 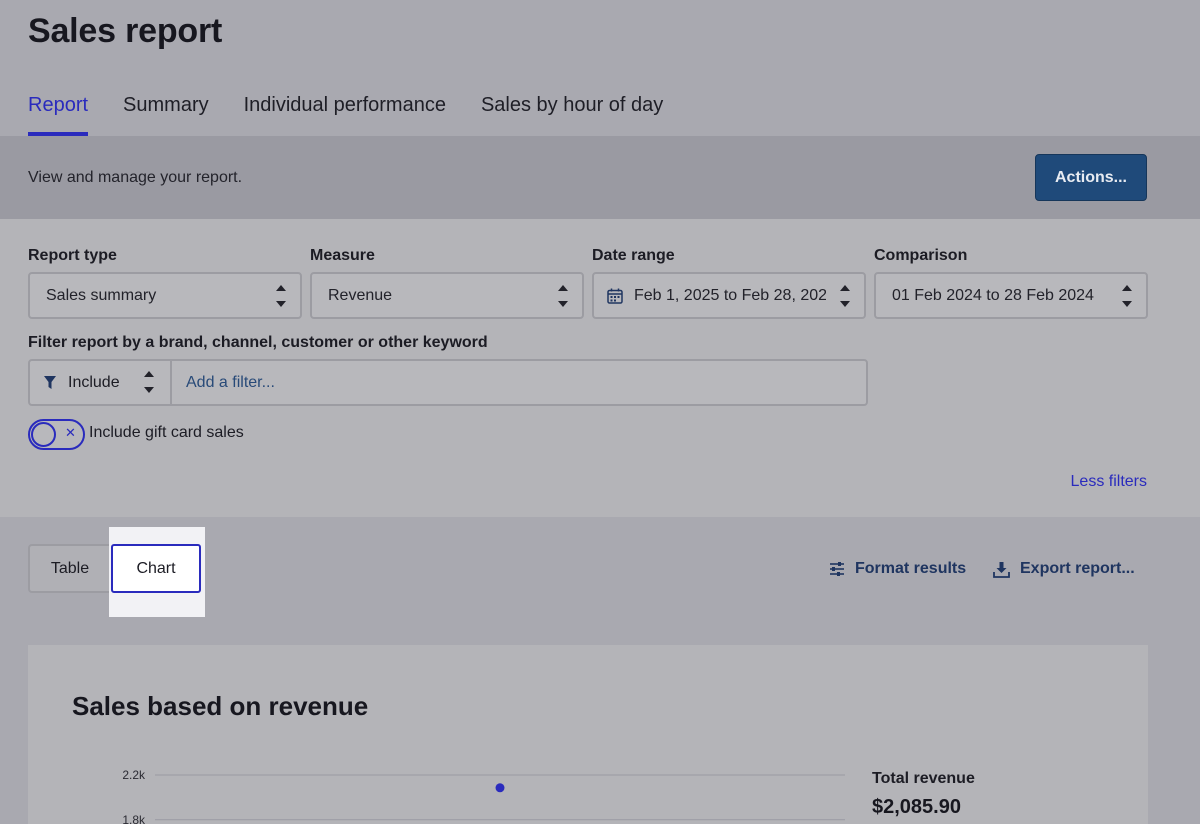 What do you see at coordinates (135, 177) in the screenshot?
I see `info-text: View and manage your report.` at bounding box center [135, 177].